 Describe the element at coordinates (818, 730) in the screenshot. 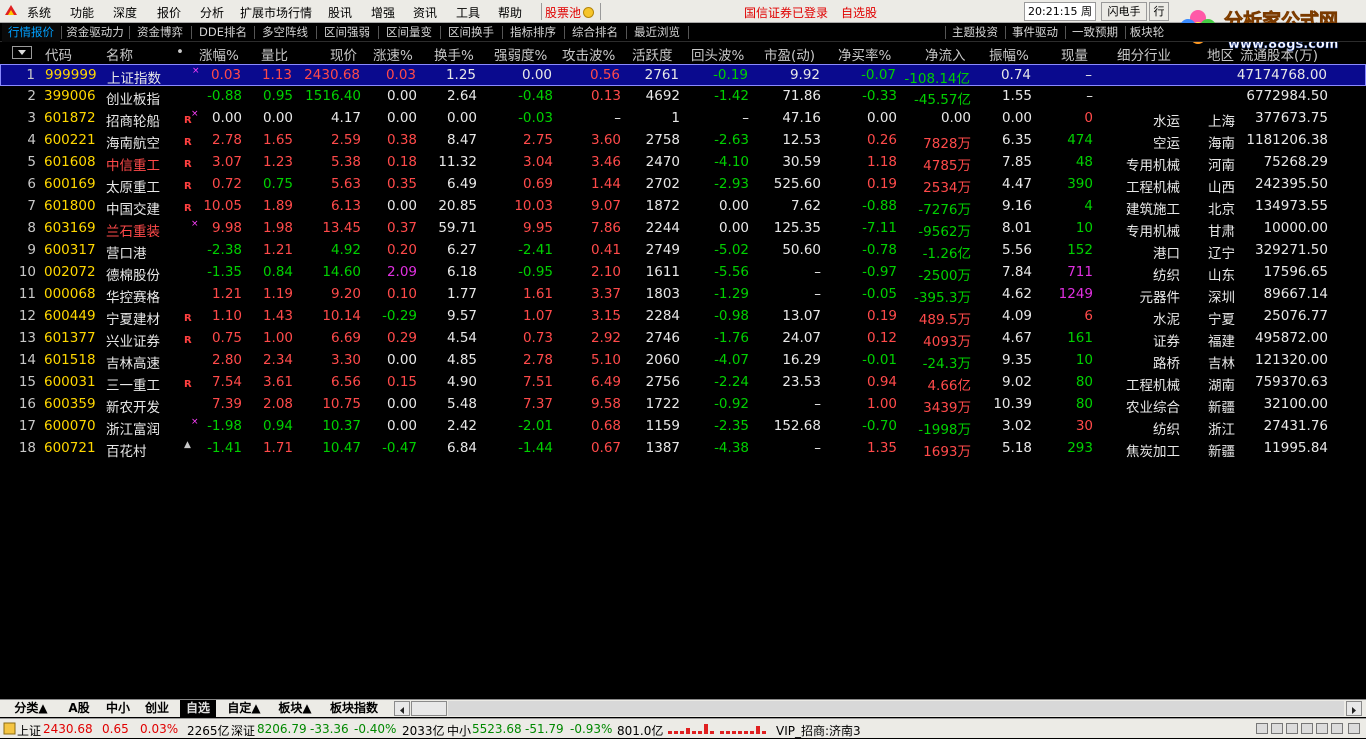

I see `vip-server: VIP_招商:济南3` at that location.